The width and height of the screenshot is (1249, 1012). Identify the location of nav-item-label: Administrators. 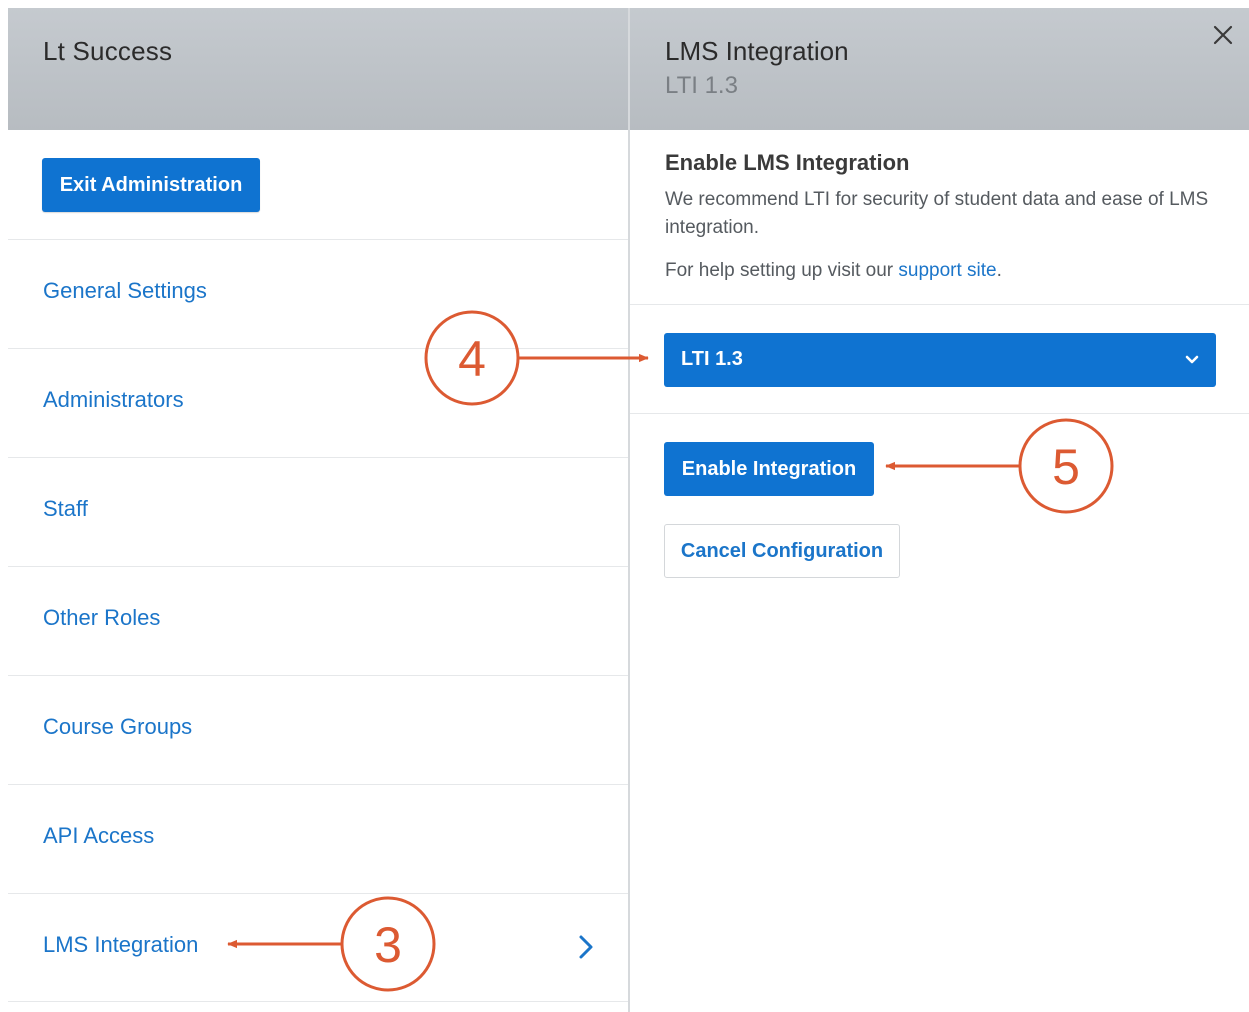
(113, 399).